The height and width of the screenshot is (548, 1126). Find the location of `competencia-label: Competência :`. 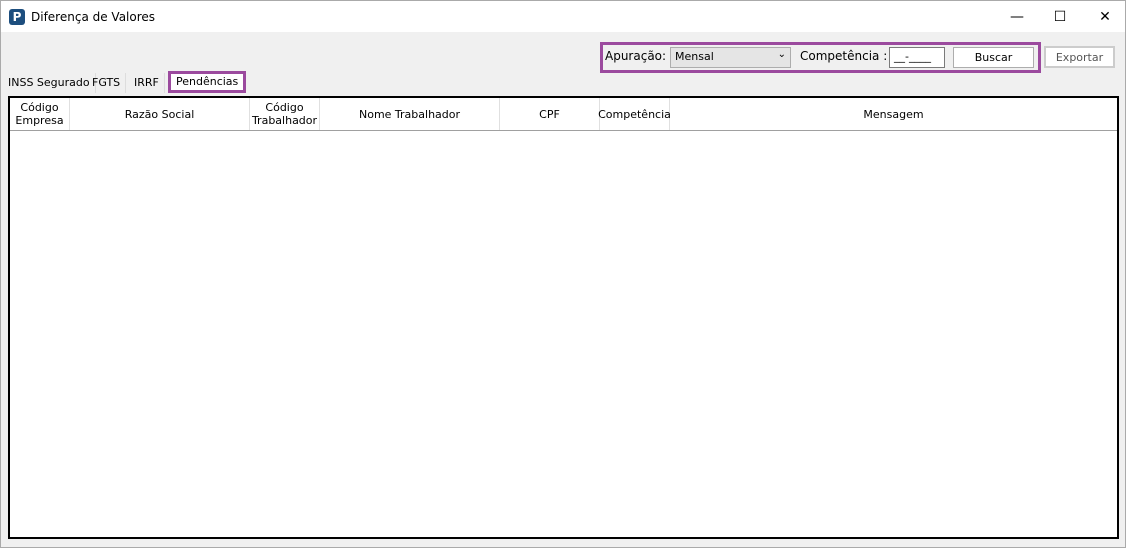

competencia-label: Competência : is located at coordinates (844, 56).